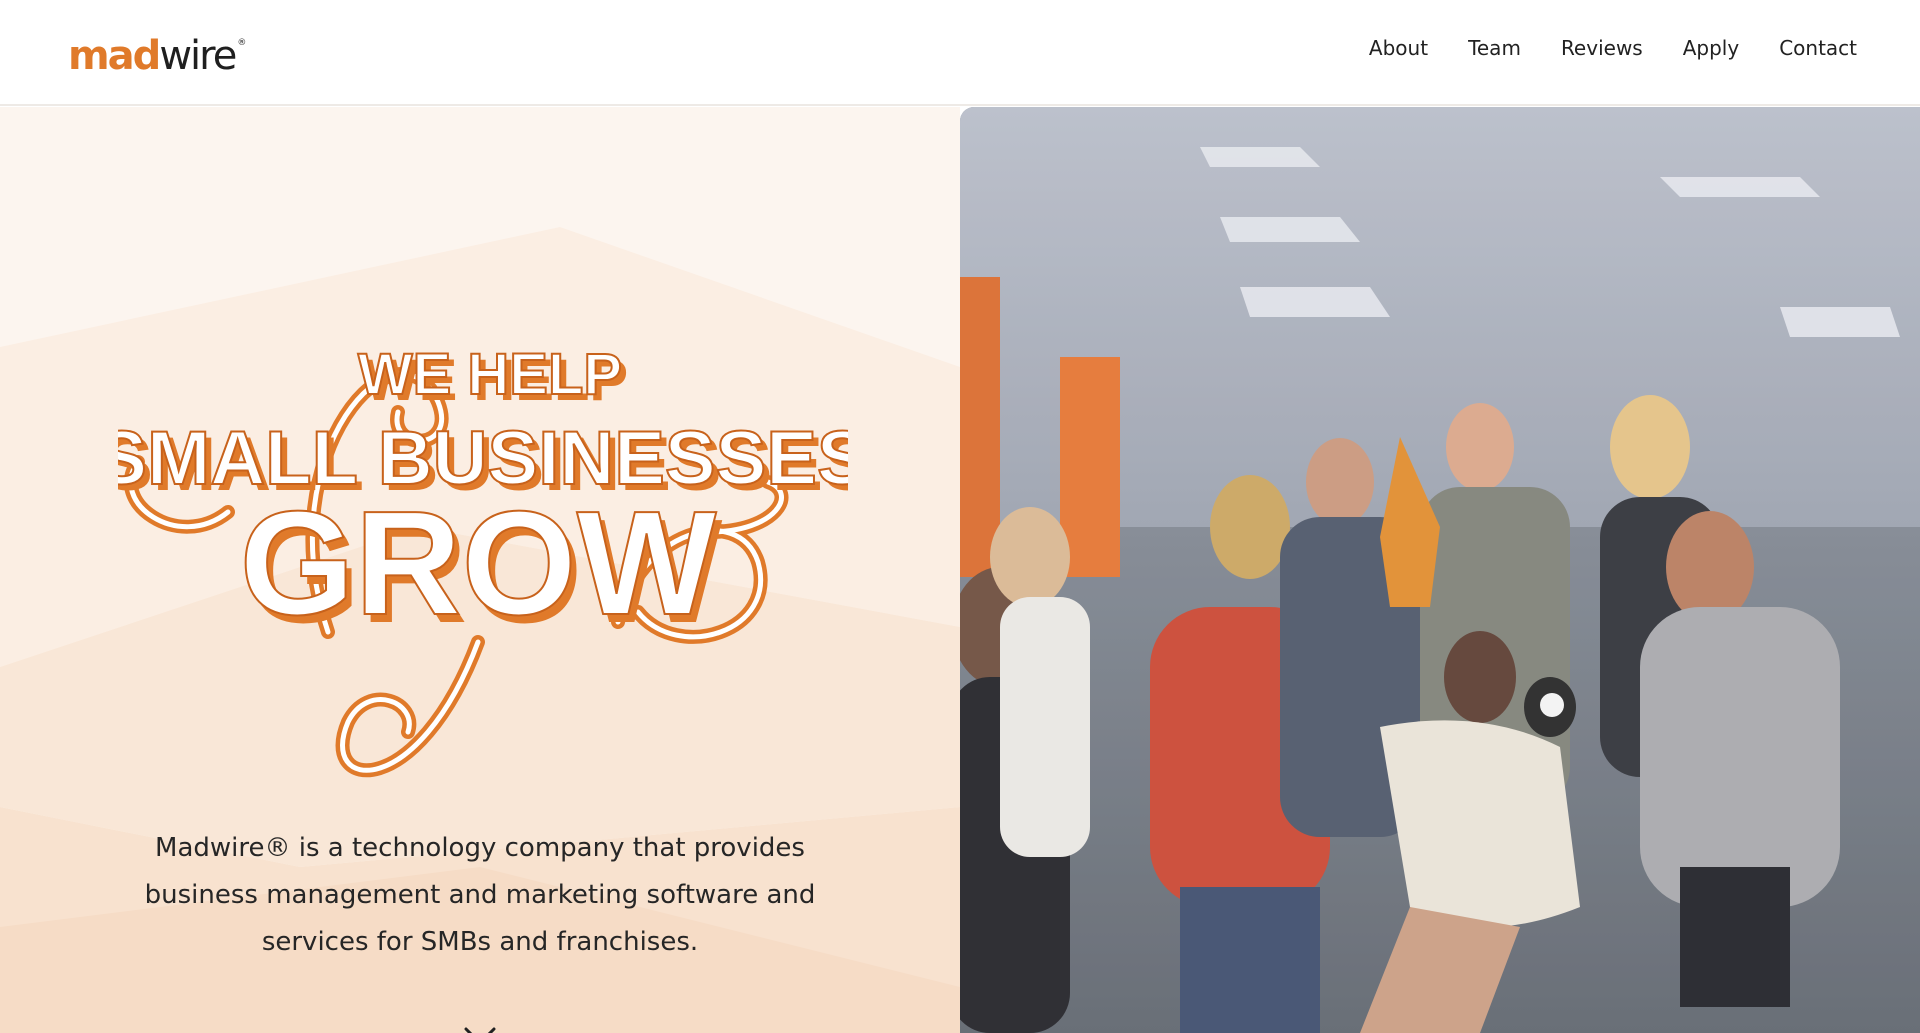 This screenshot has height=1033, width=1920. What do you see at coordinates (480, 1030) in the screenshot?
I see `chevron-down-icon` at bounding box center [480, 1030].